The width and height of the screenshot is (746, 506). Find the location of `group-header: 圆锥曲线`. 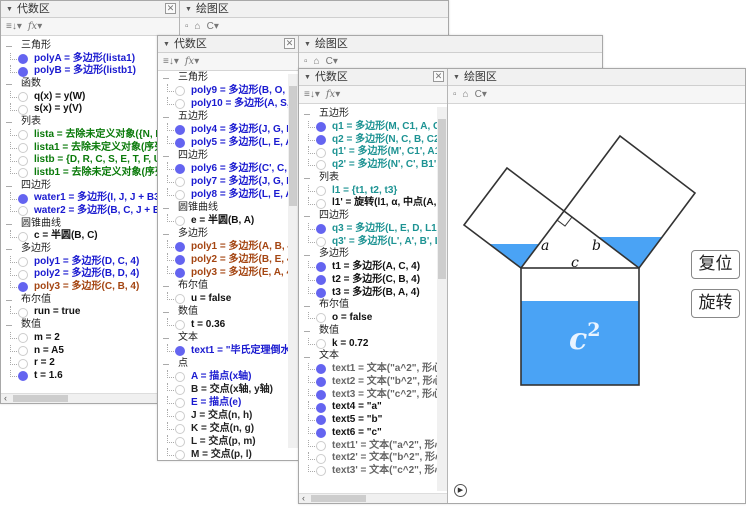

group-header: 圆锥曲线 is located at coordinates (223, 207).